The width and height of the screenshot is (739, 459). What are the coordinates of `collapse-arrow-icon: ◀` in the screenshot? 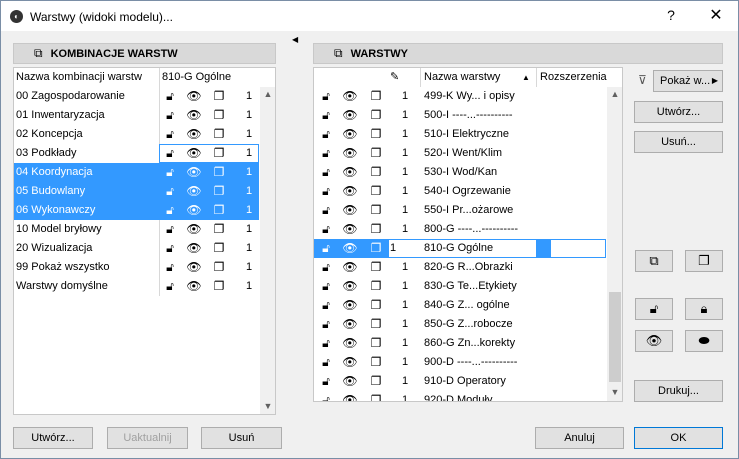 It's located at (295, 39).